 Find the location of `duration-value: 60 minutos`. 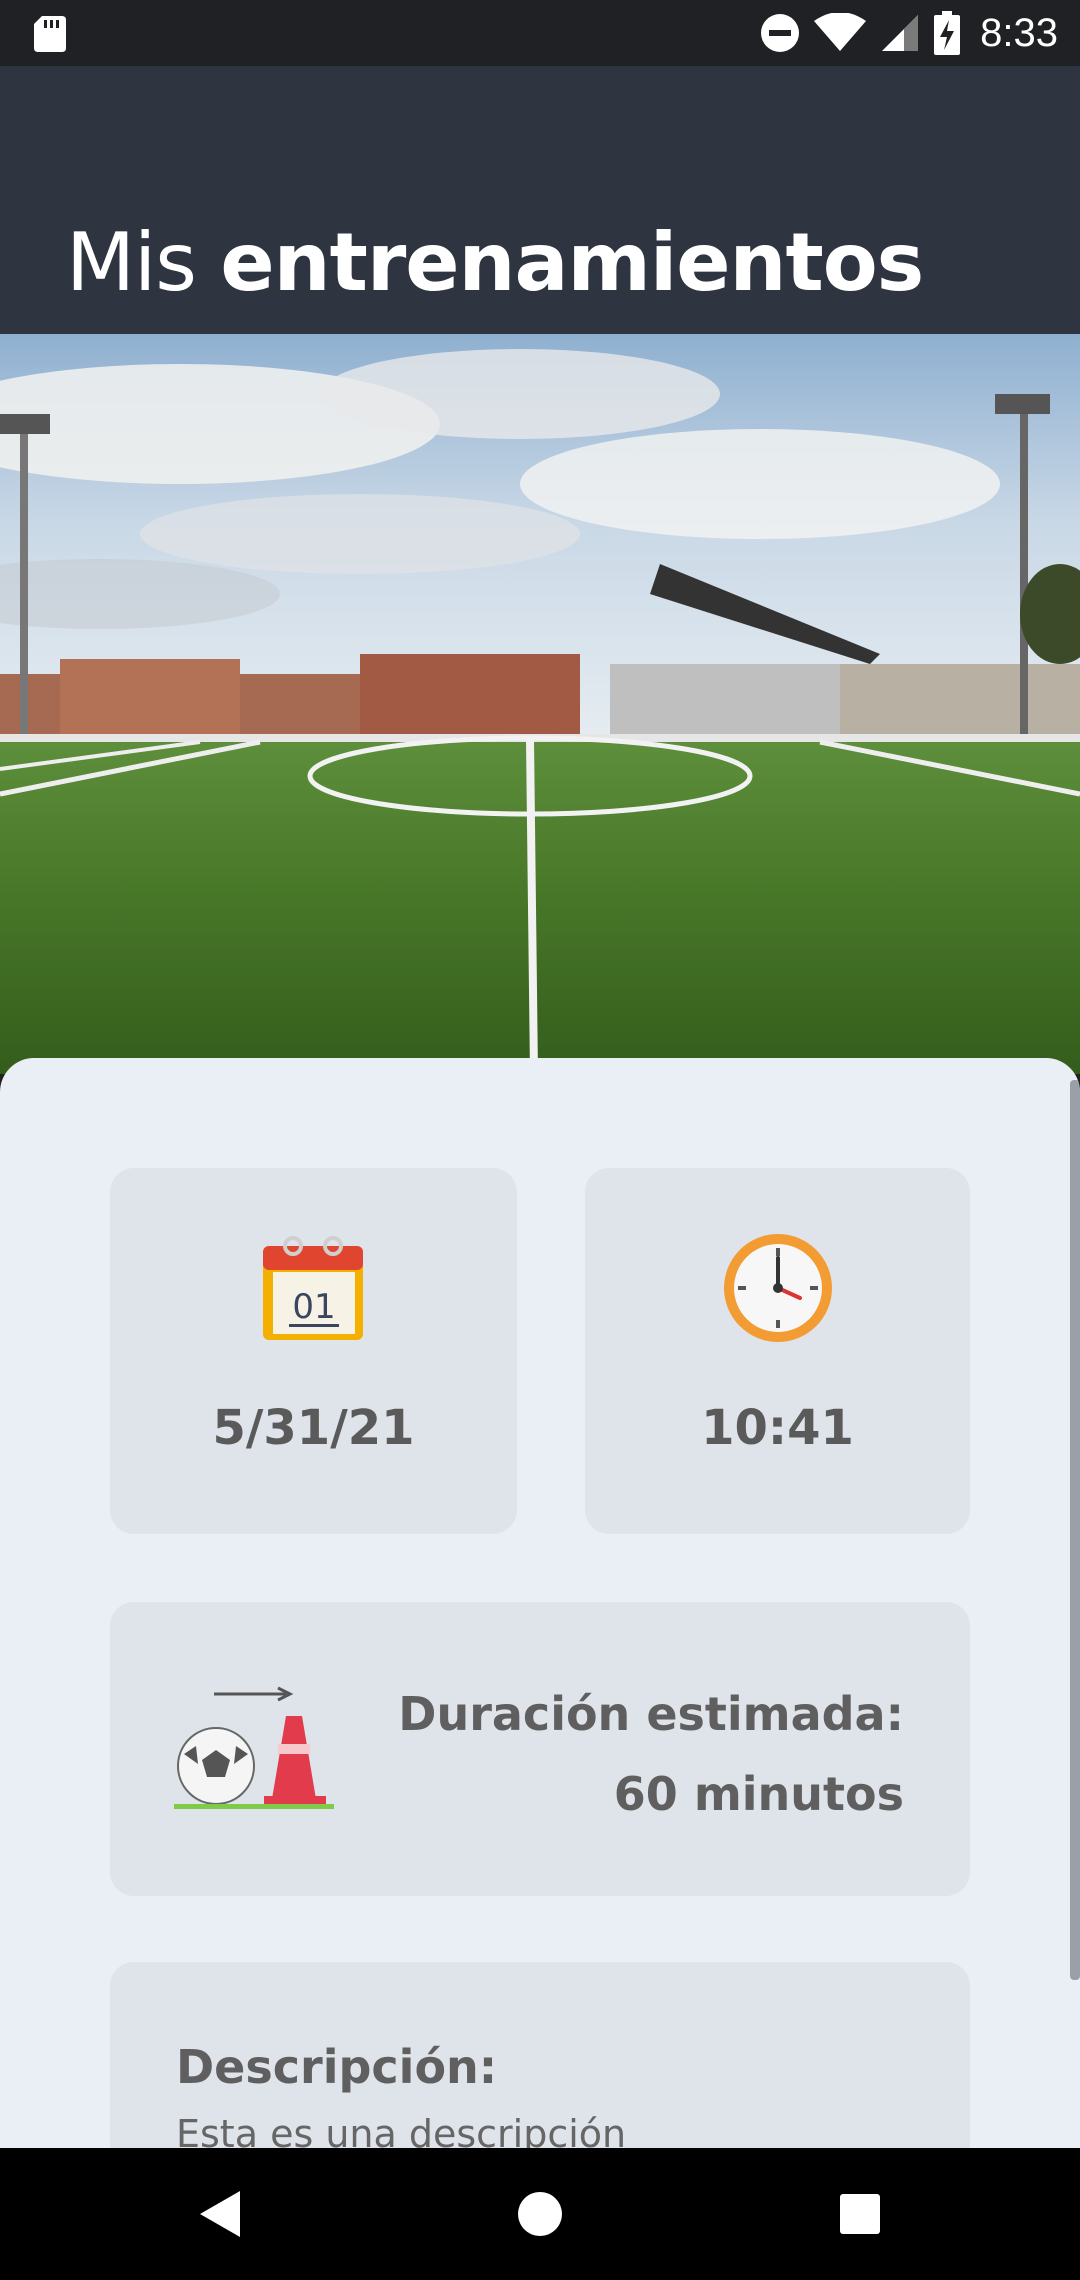

duration-value: 60 minutos is located at coordinates (758, 1794).